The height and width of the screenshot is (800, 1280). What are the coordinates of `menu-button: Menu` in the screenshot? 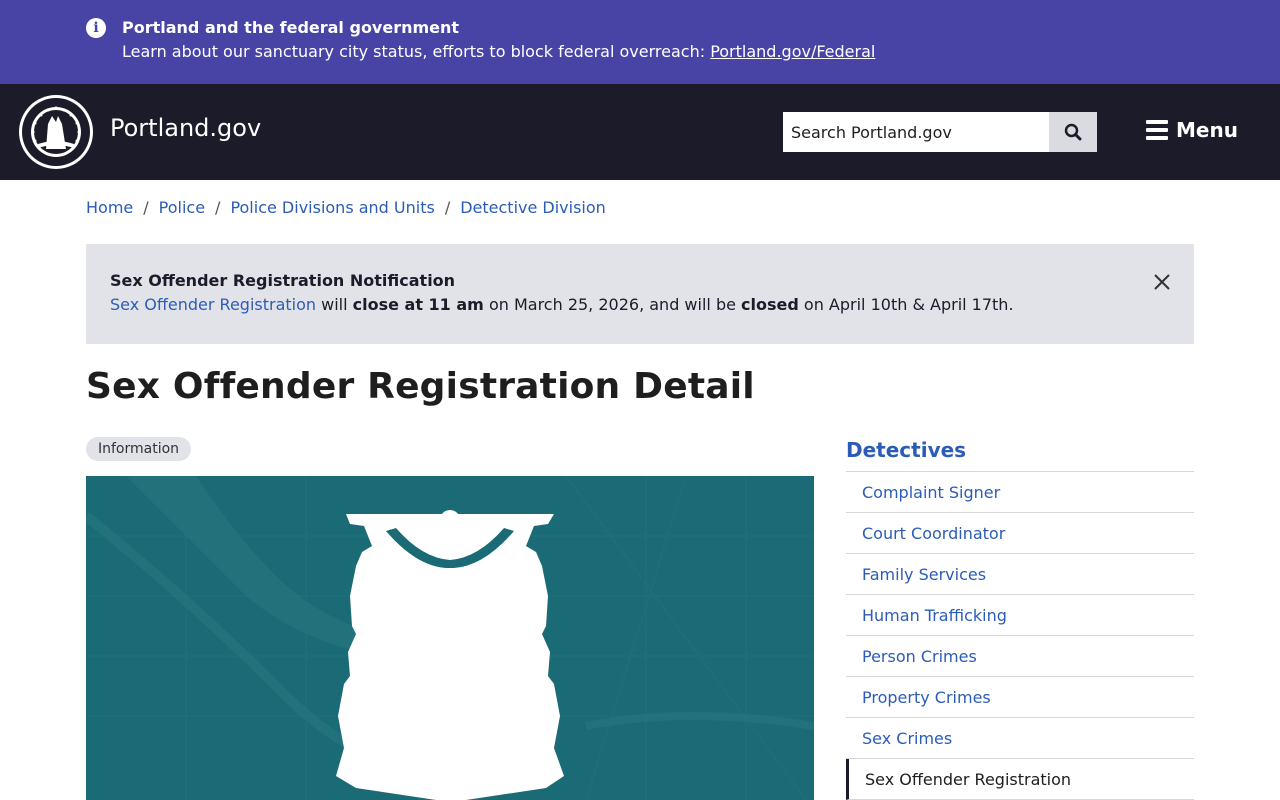 It's located at (1192, 130).